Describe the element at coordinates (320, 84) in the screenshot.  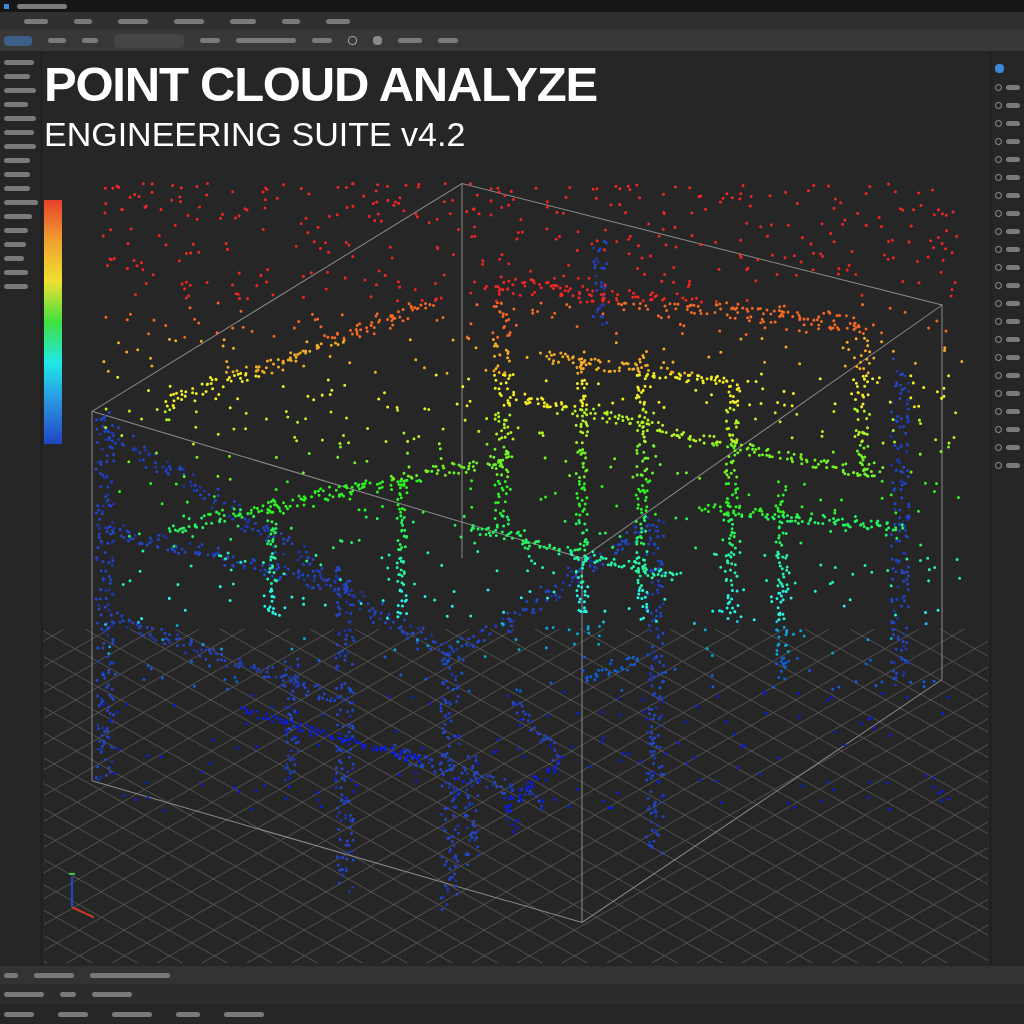
I see `overlay-heading: POINT CLOUD ANALYZE` at that location.